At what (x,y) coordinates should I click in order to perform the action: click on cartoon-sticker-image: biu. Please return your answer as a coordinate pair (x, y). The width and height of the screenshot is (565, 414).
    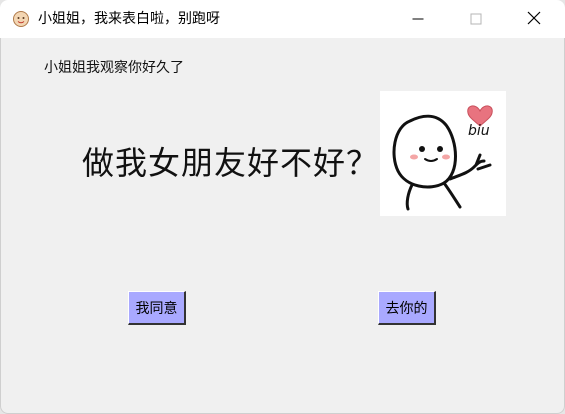
    Looking at the image, I should click on (443, 153).